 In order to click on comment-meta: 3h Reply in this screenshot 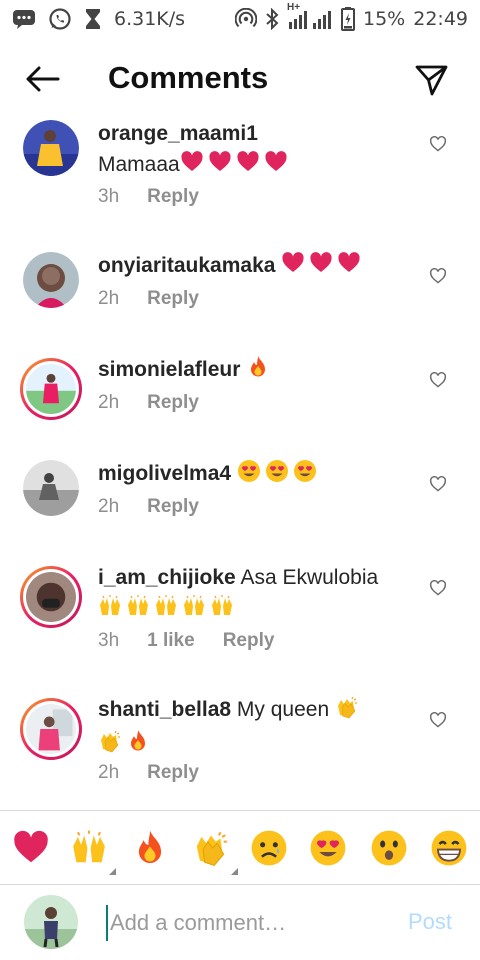, I will do `click(148, 197)`.